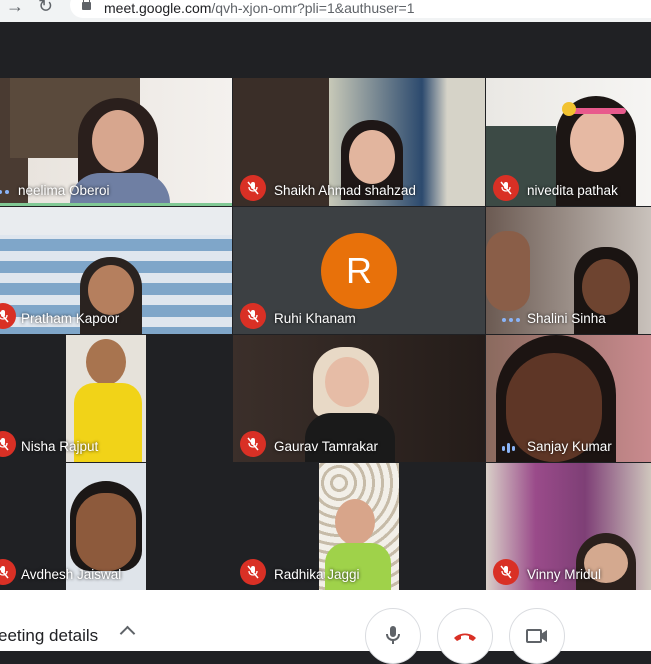  What do you see at coordinates (45, 8) in the screenshot?
I see `reload-icon: ↻` at bounding box center [45, 8].